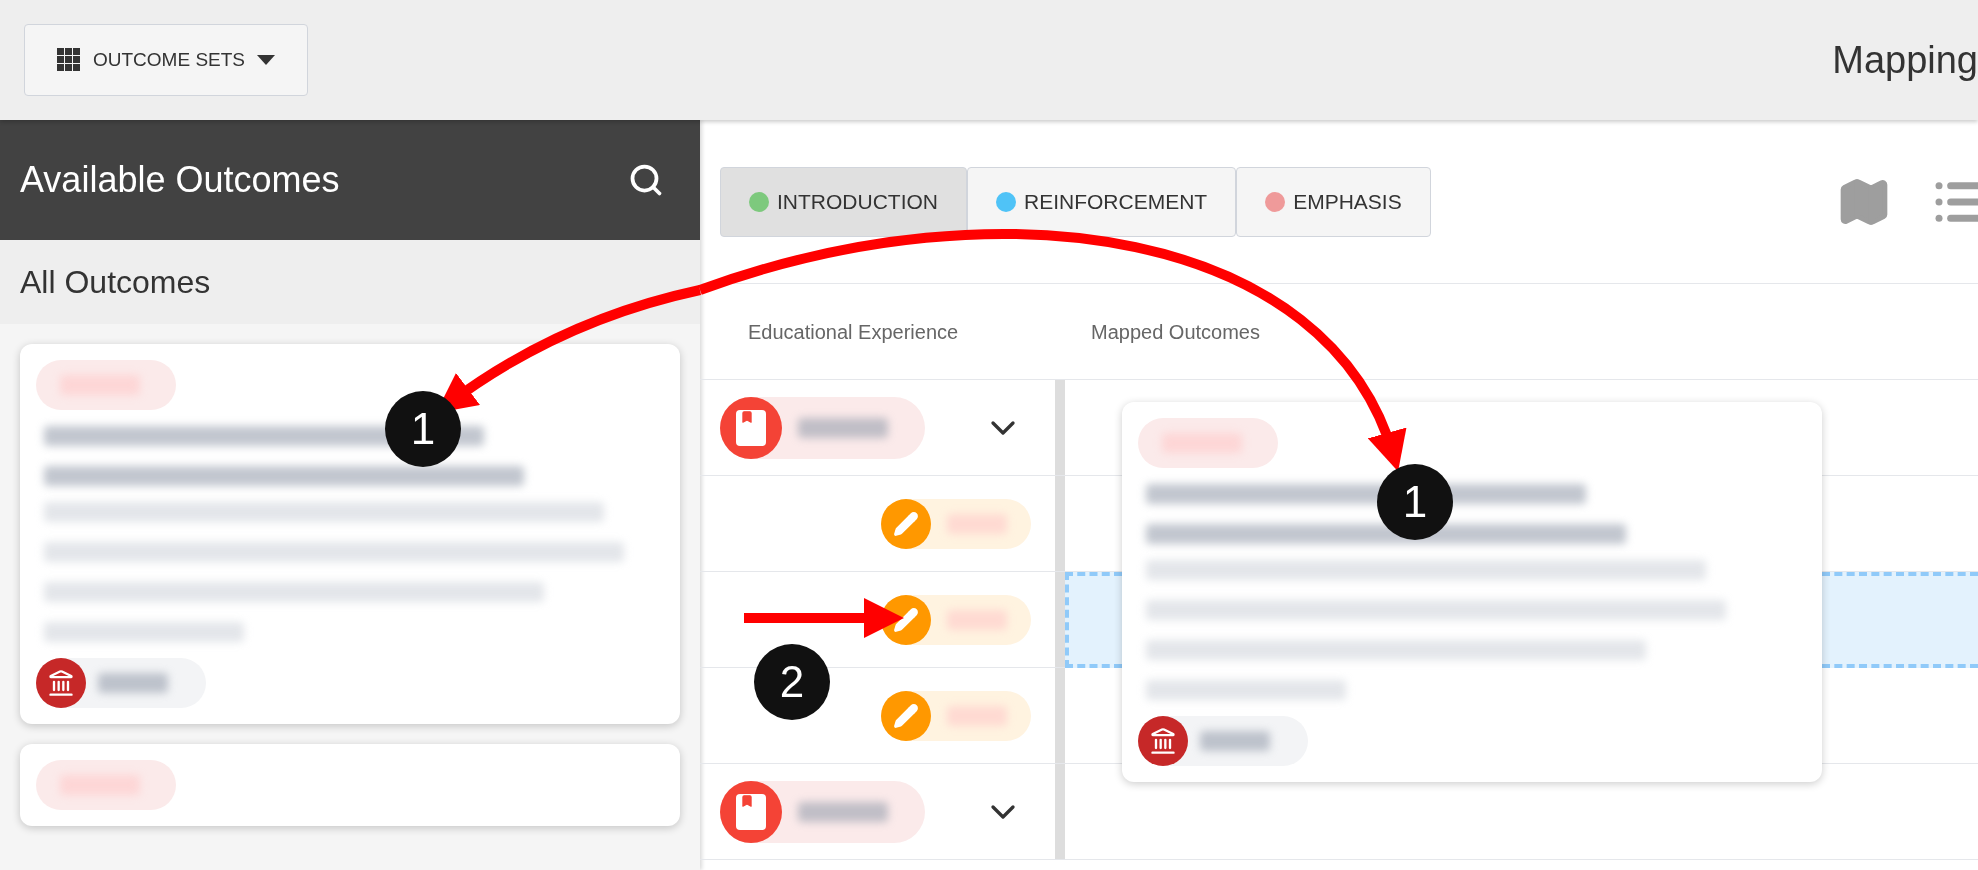  Describe the element at coordinates (69, 60) in the screenshot. I see `grid-icon` at that location.